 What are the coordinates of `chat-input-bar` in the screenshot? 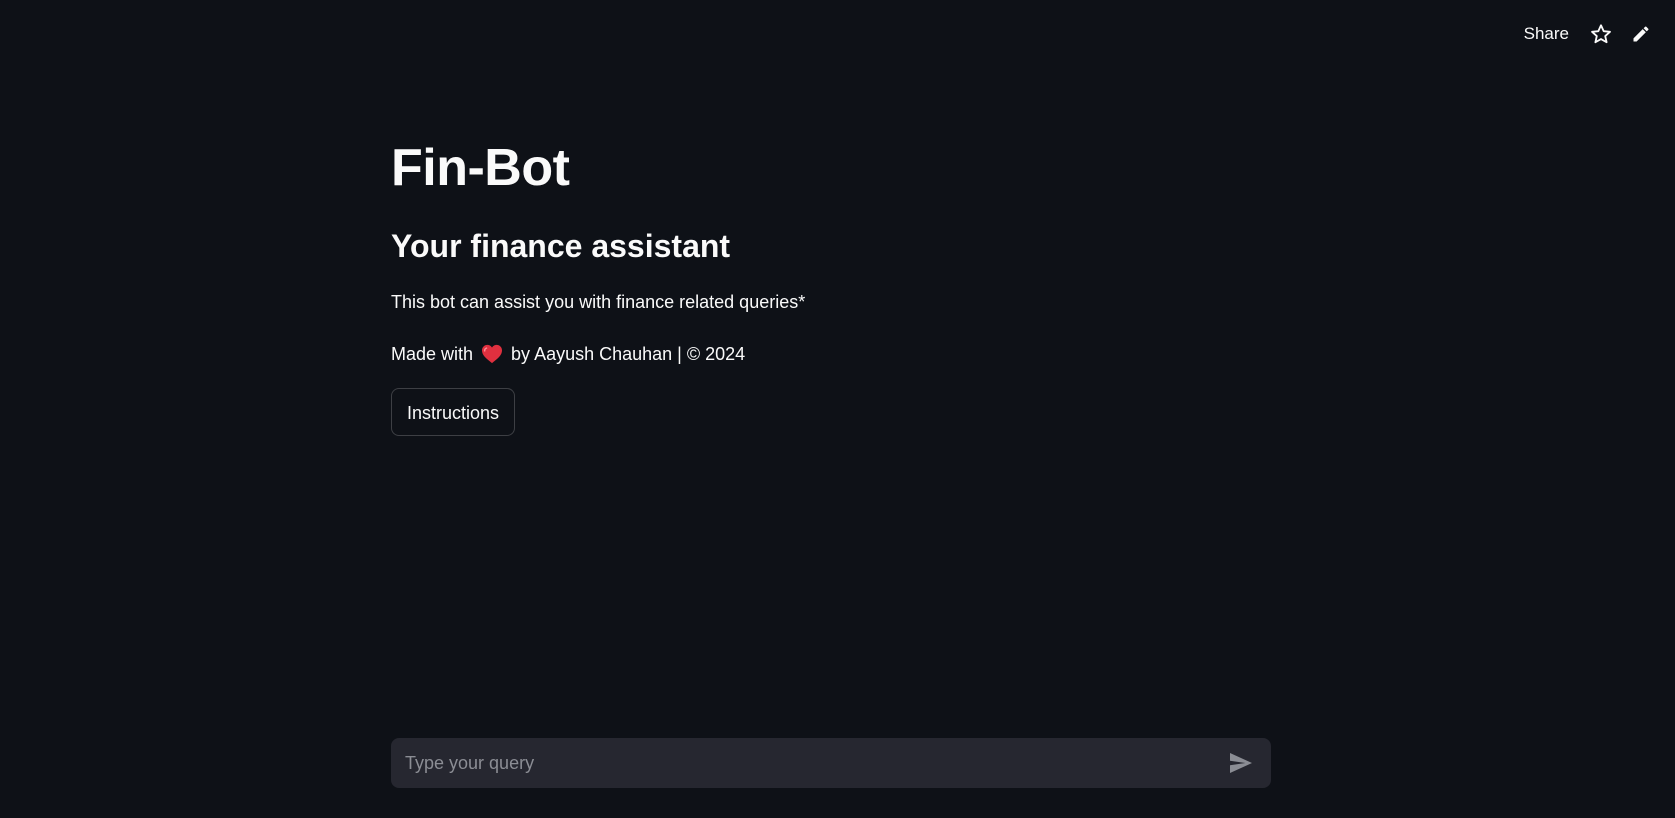 It's located at (831, 763).